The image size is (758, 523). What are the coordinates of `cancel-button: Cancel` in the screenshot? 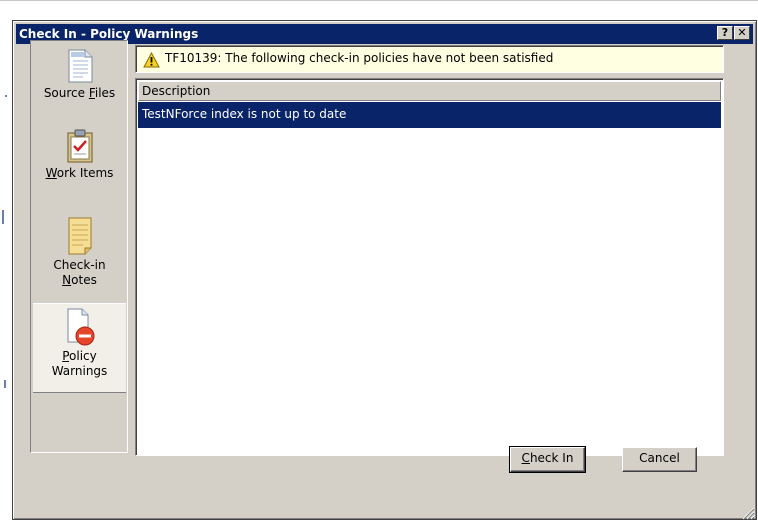 It's located at (659, 459).